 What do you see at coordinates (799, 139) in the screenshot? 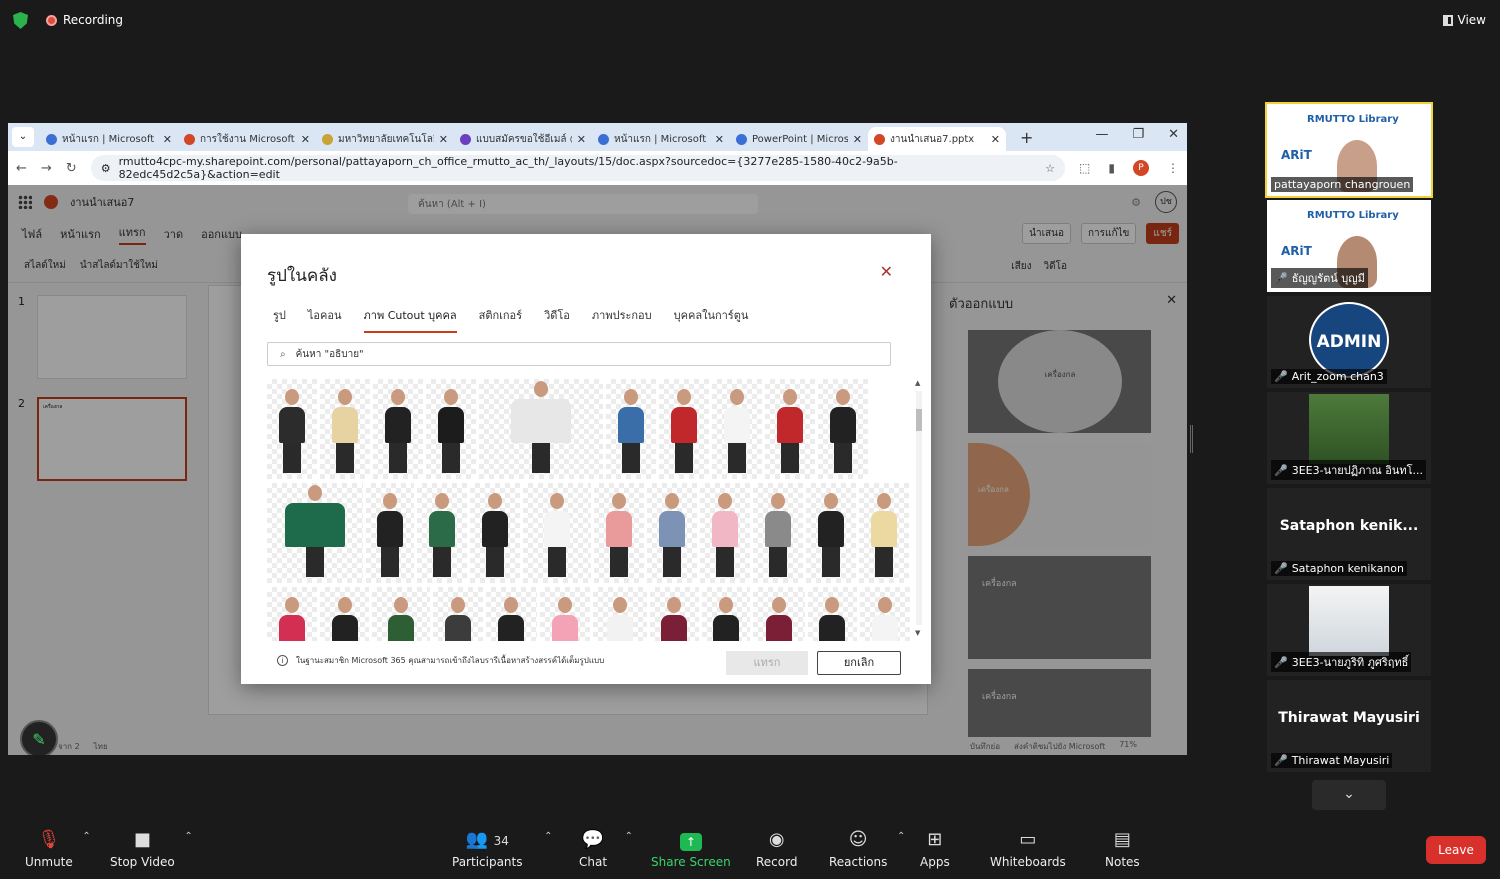
I see `browser-tab: PowerPoint | Microsoft 365 ✕` at bounding box center [799, 139].